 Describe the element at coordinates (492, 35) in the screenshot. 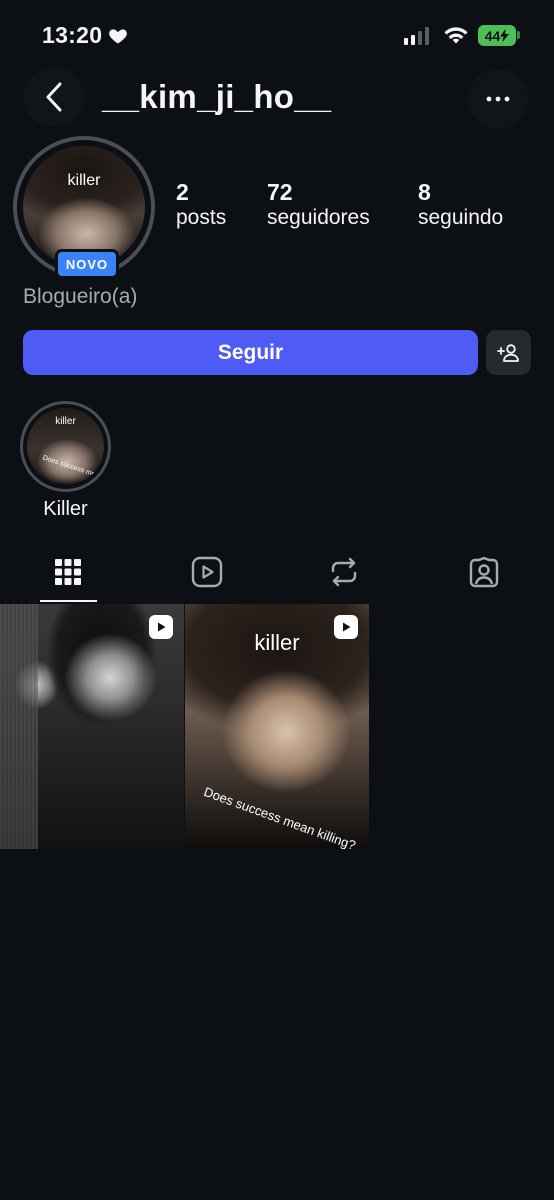

I see `battery-level: 44` at that location.